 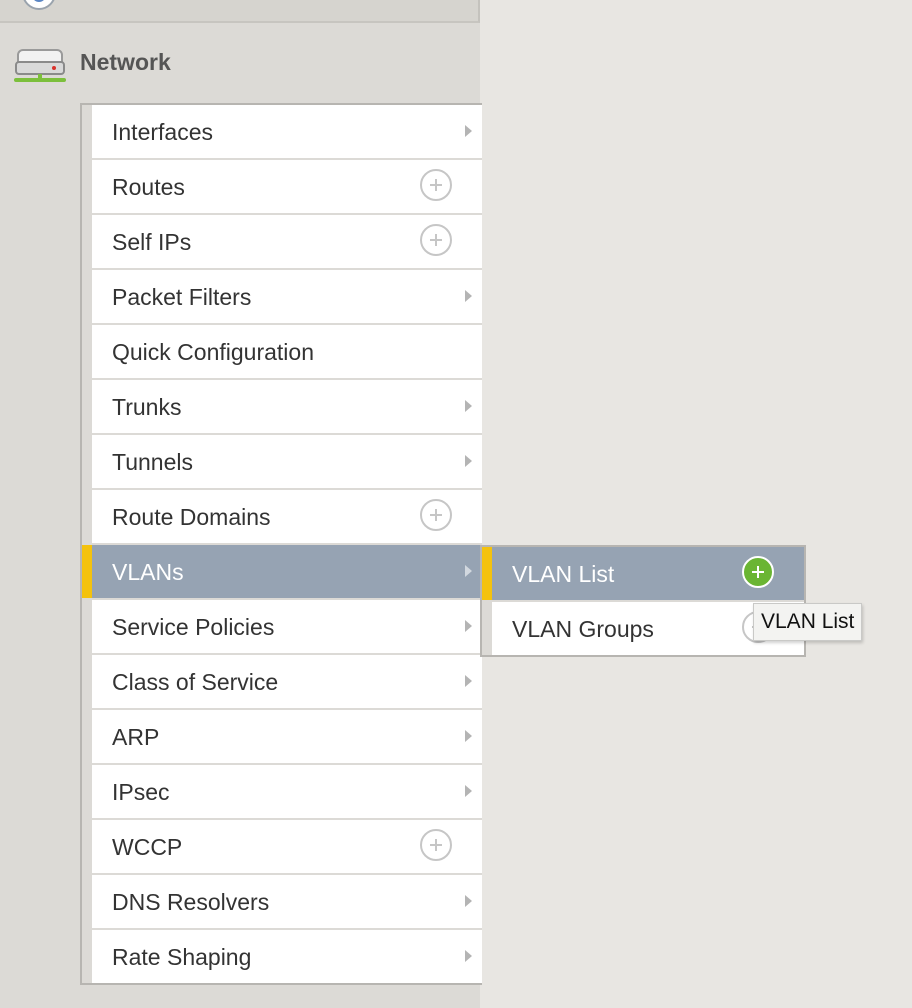 I want to click on menu-item-quick-configuration: Quick Configuration, so click(x=287, y=351).